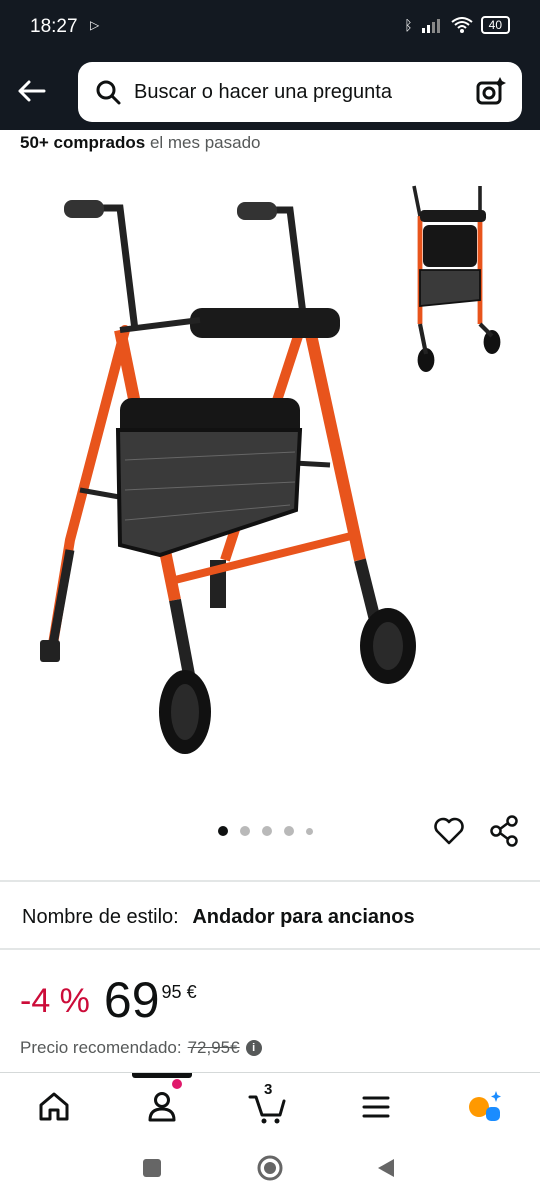 Image resolution: width=540 pixels, height=1200 pixels. Describe the element at coordinates (253, 1048) in the screenshot. I see `info-icon: i` at that location.